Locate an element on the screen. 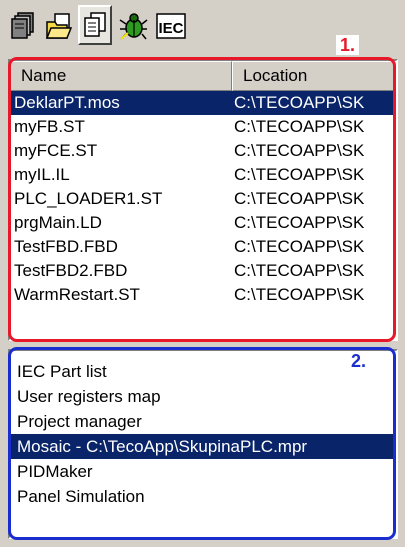 The image size is (405, 547). file-name: myFCE.ST is located at coordinates (56, 150).